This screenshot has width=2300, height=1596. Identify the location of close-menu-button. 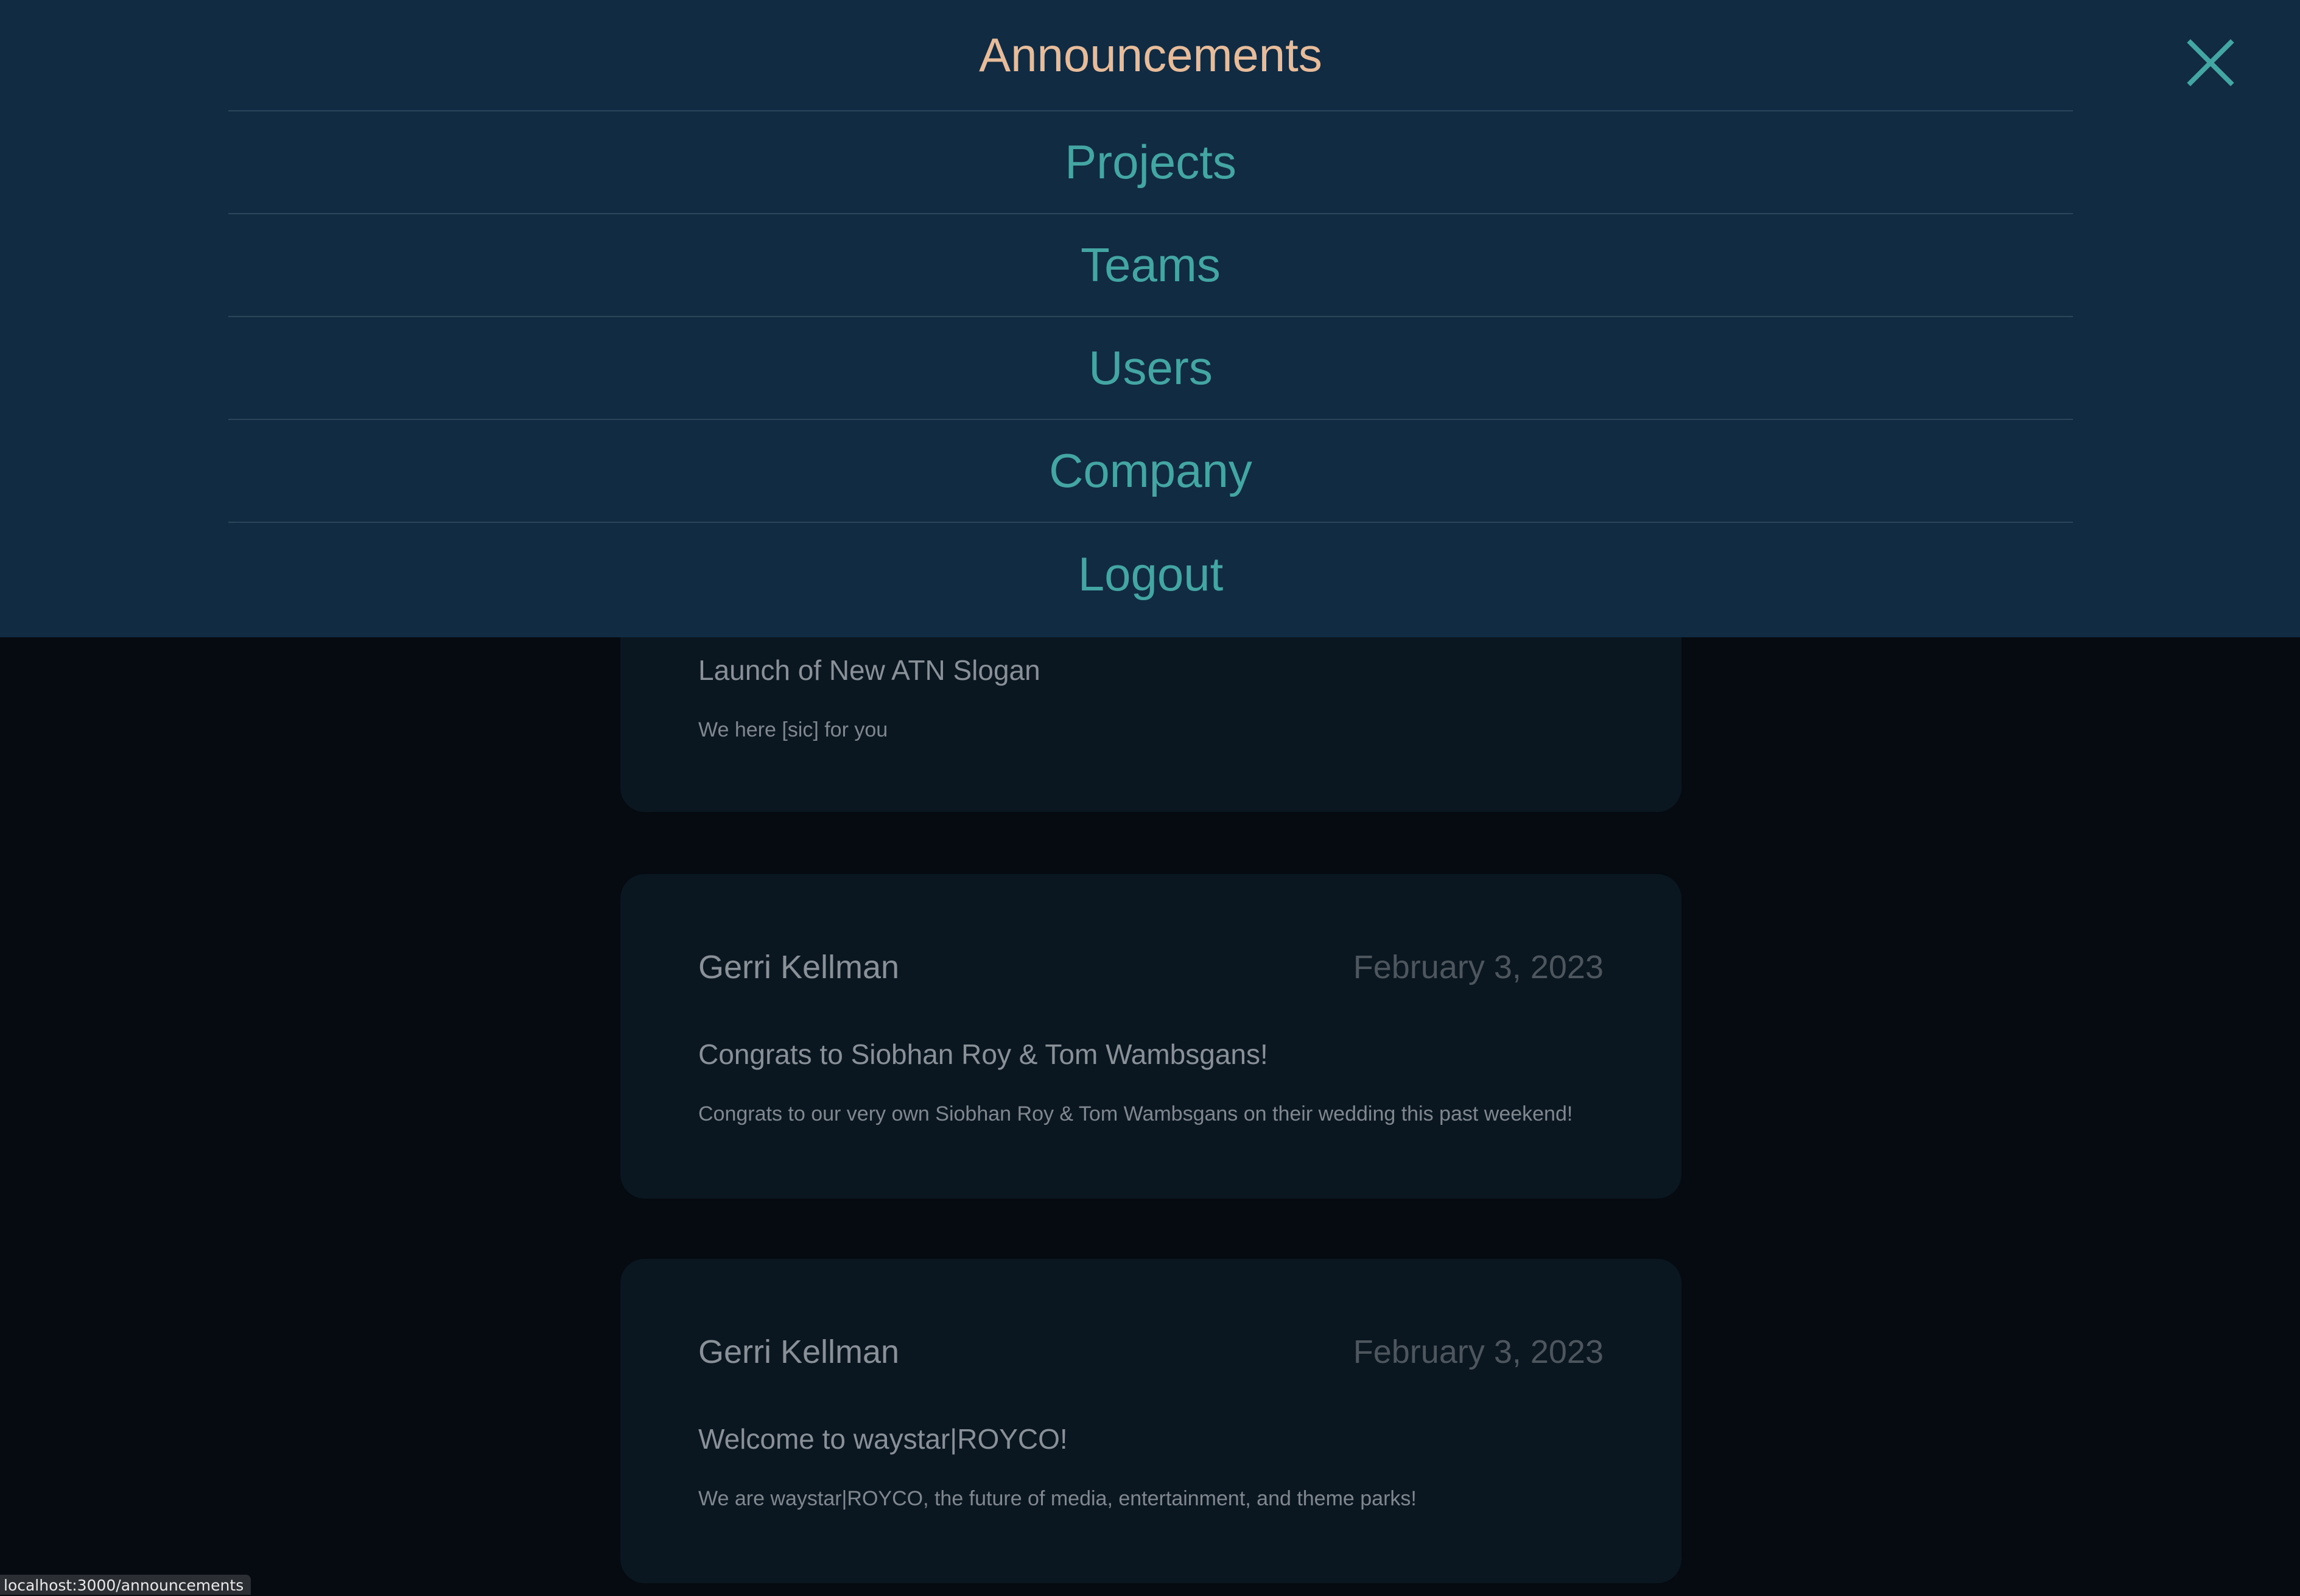
(2210, 63).